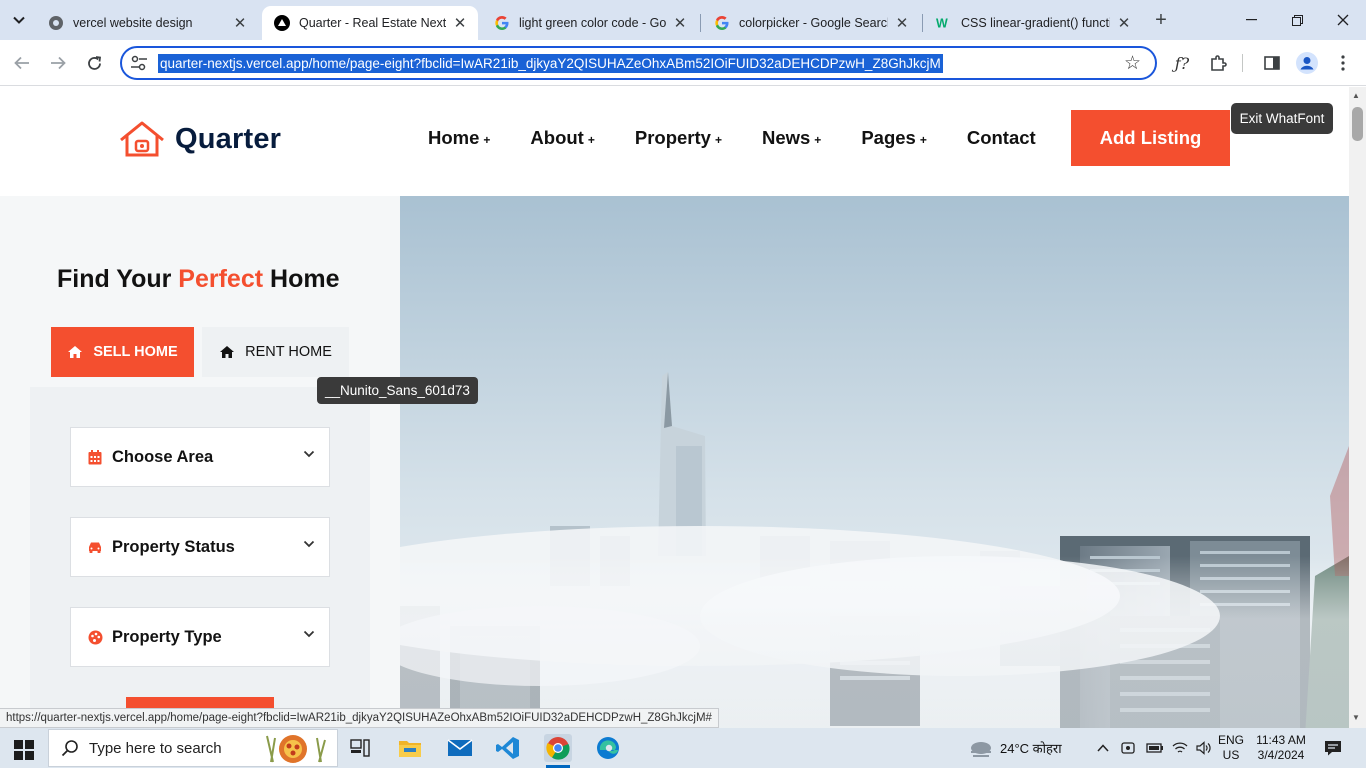 This screenshot has width=1366, height=768. What do you see at coordinates (1357, 124) in the screenshot?
I see `scrollbar-thumb` at bounding box center [1357, 124].